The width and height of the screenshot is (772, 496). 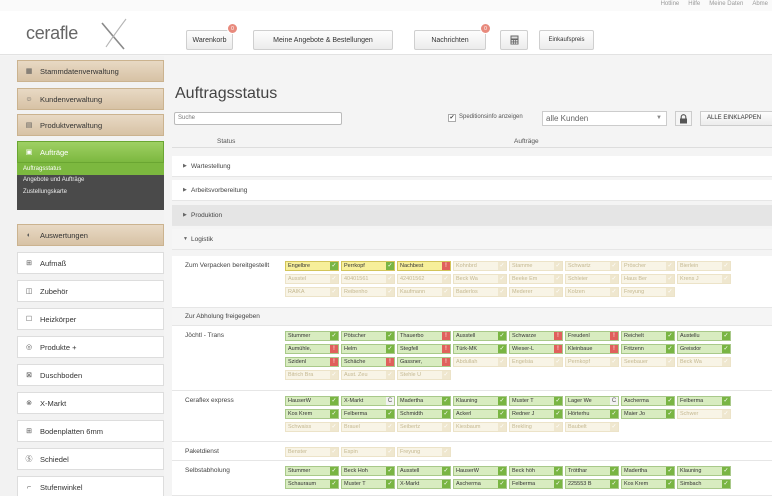 What do you see at coordinates (592, 471) in the screenshot?
I see `order-chip: Trötthar ✓` at bounding box center [592, 471].